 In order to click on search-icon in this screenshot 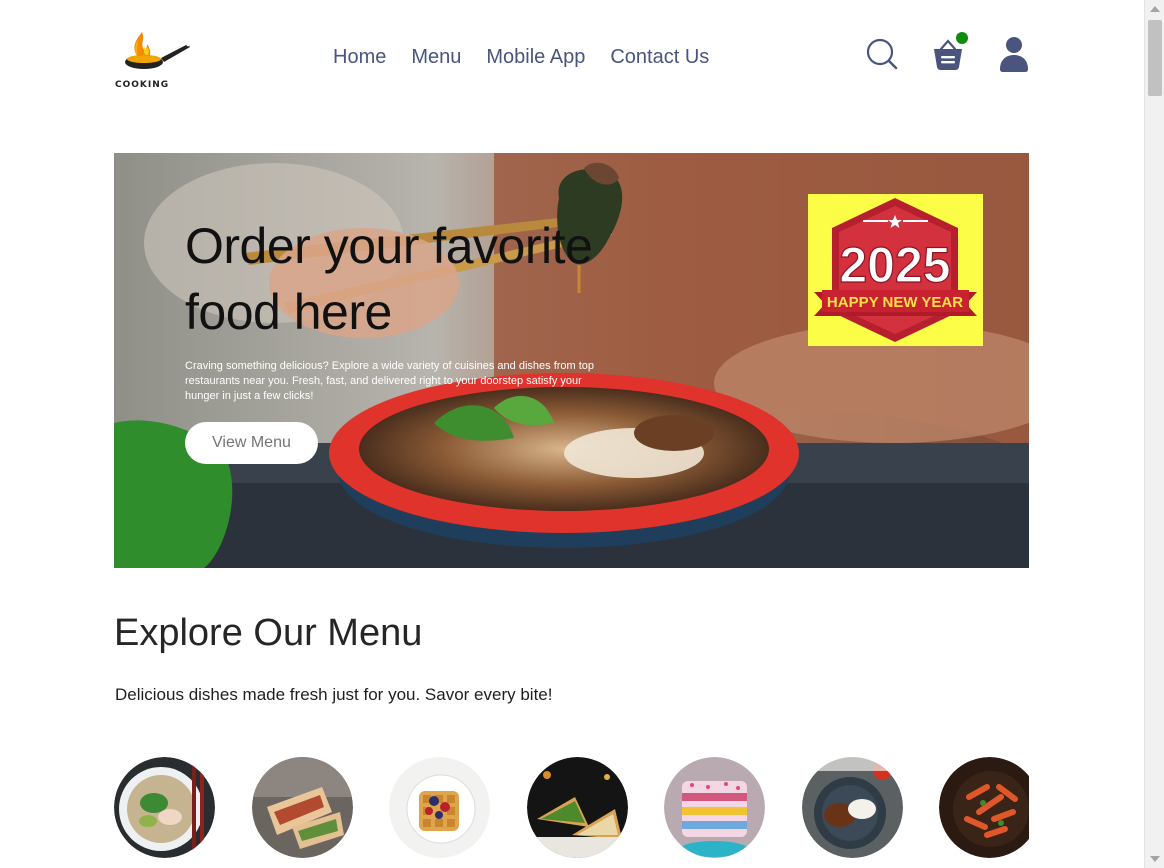, I will do `click(882, 54)`.